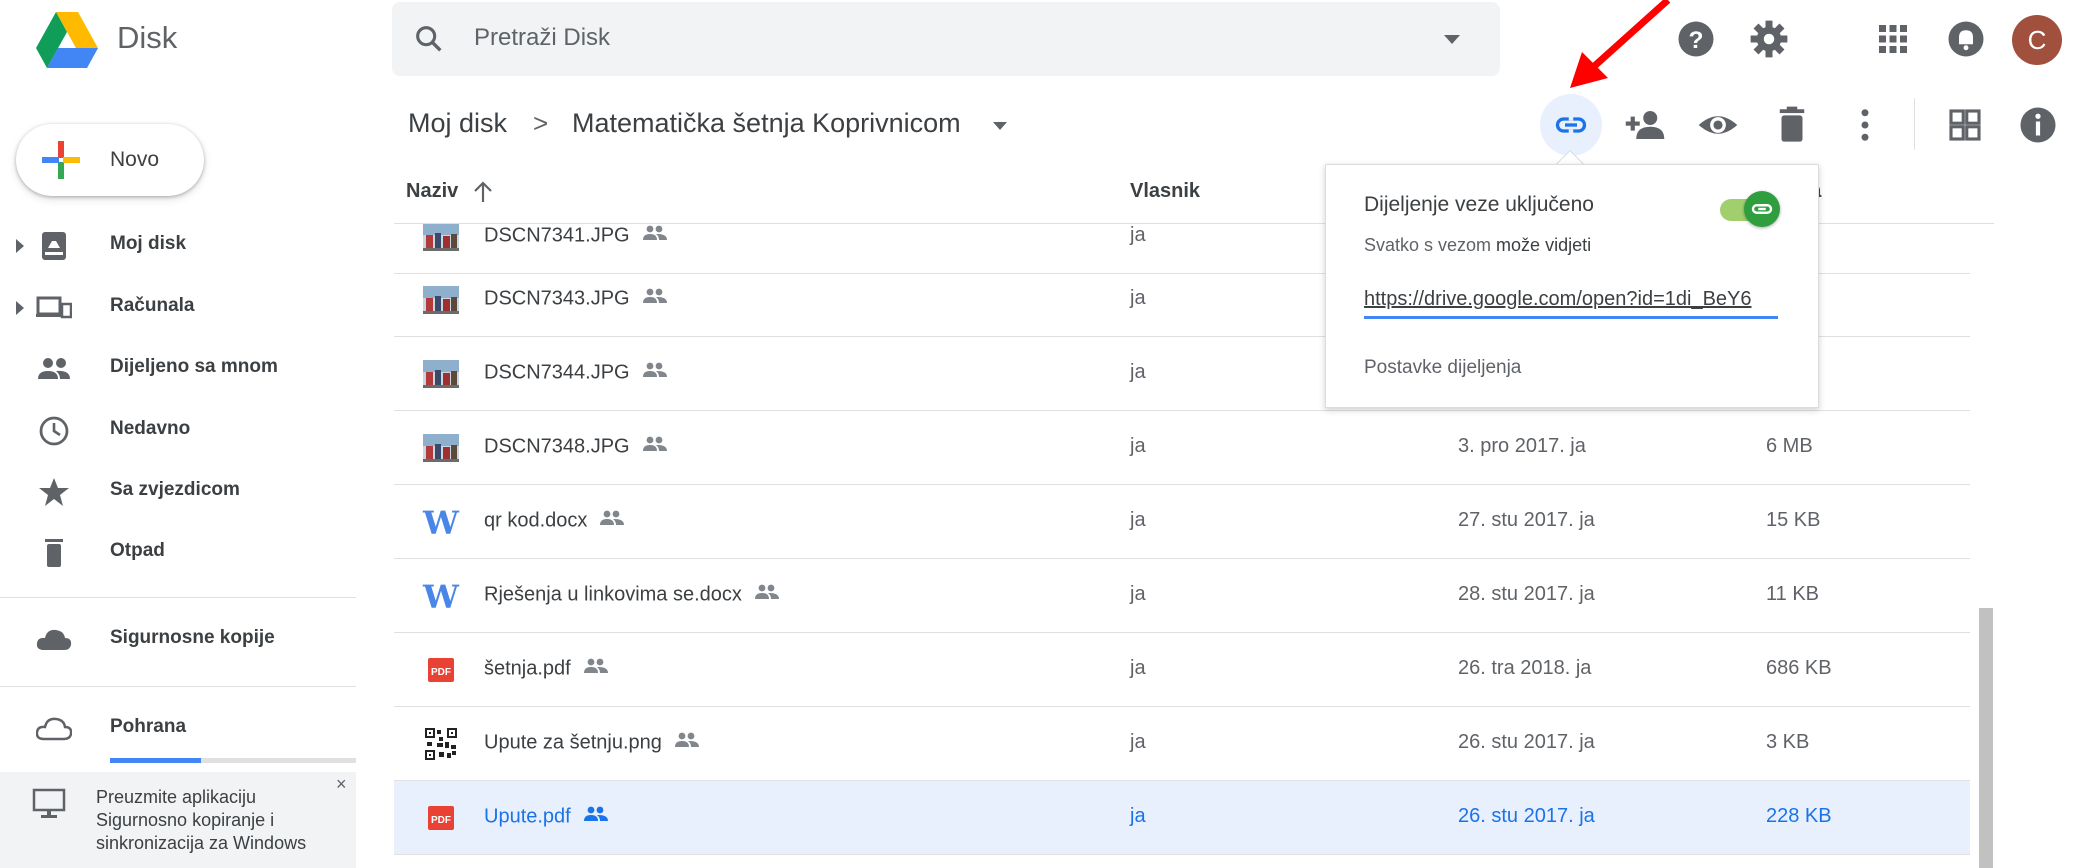  What do you see at coordinates (1966, 39) in the screenshot?
I see `notifications-bell-icon` at bounding box center [1966, 39].